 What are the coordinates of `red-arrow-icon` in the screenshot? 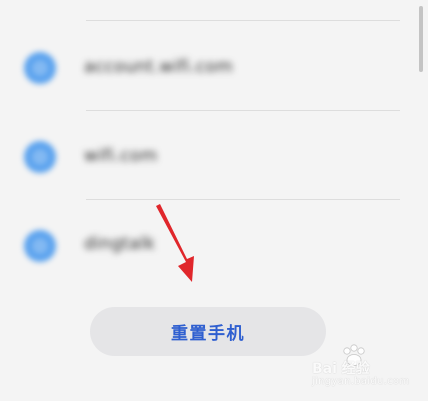 It's located at (175, 243).